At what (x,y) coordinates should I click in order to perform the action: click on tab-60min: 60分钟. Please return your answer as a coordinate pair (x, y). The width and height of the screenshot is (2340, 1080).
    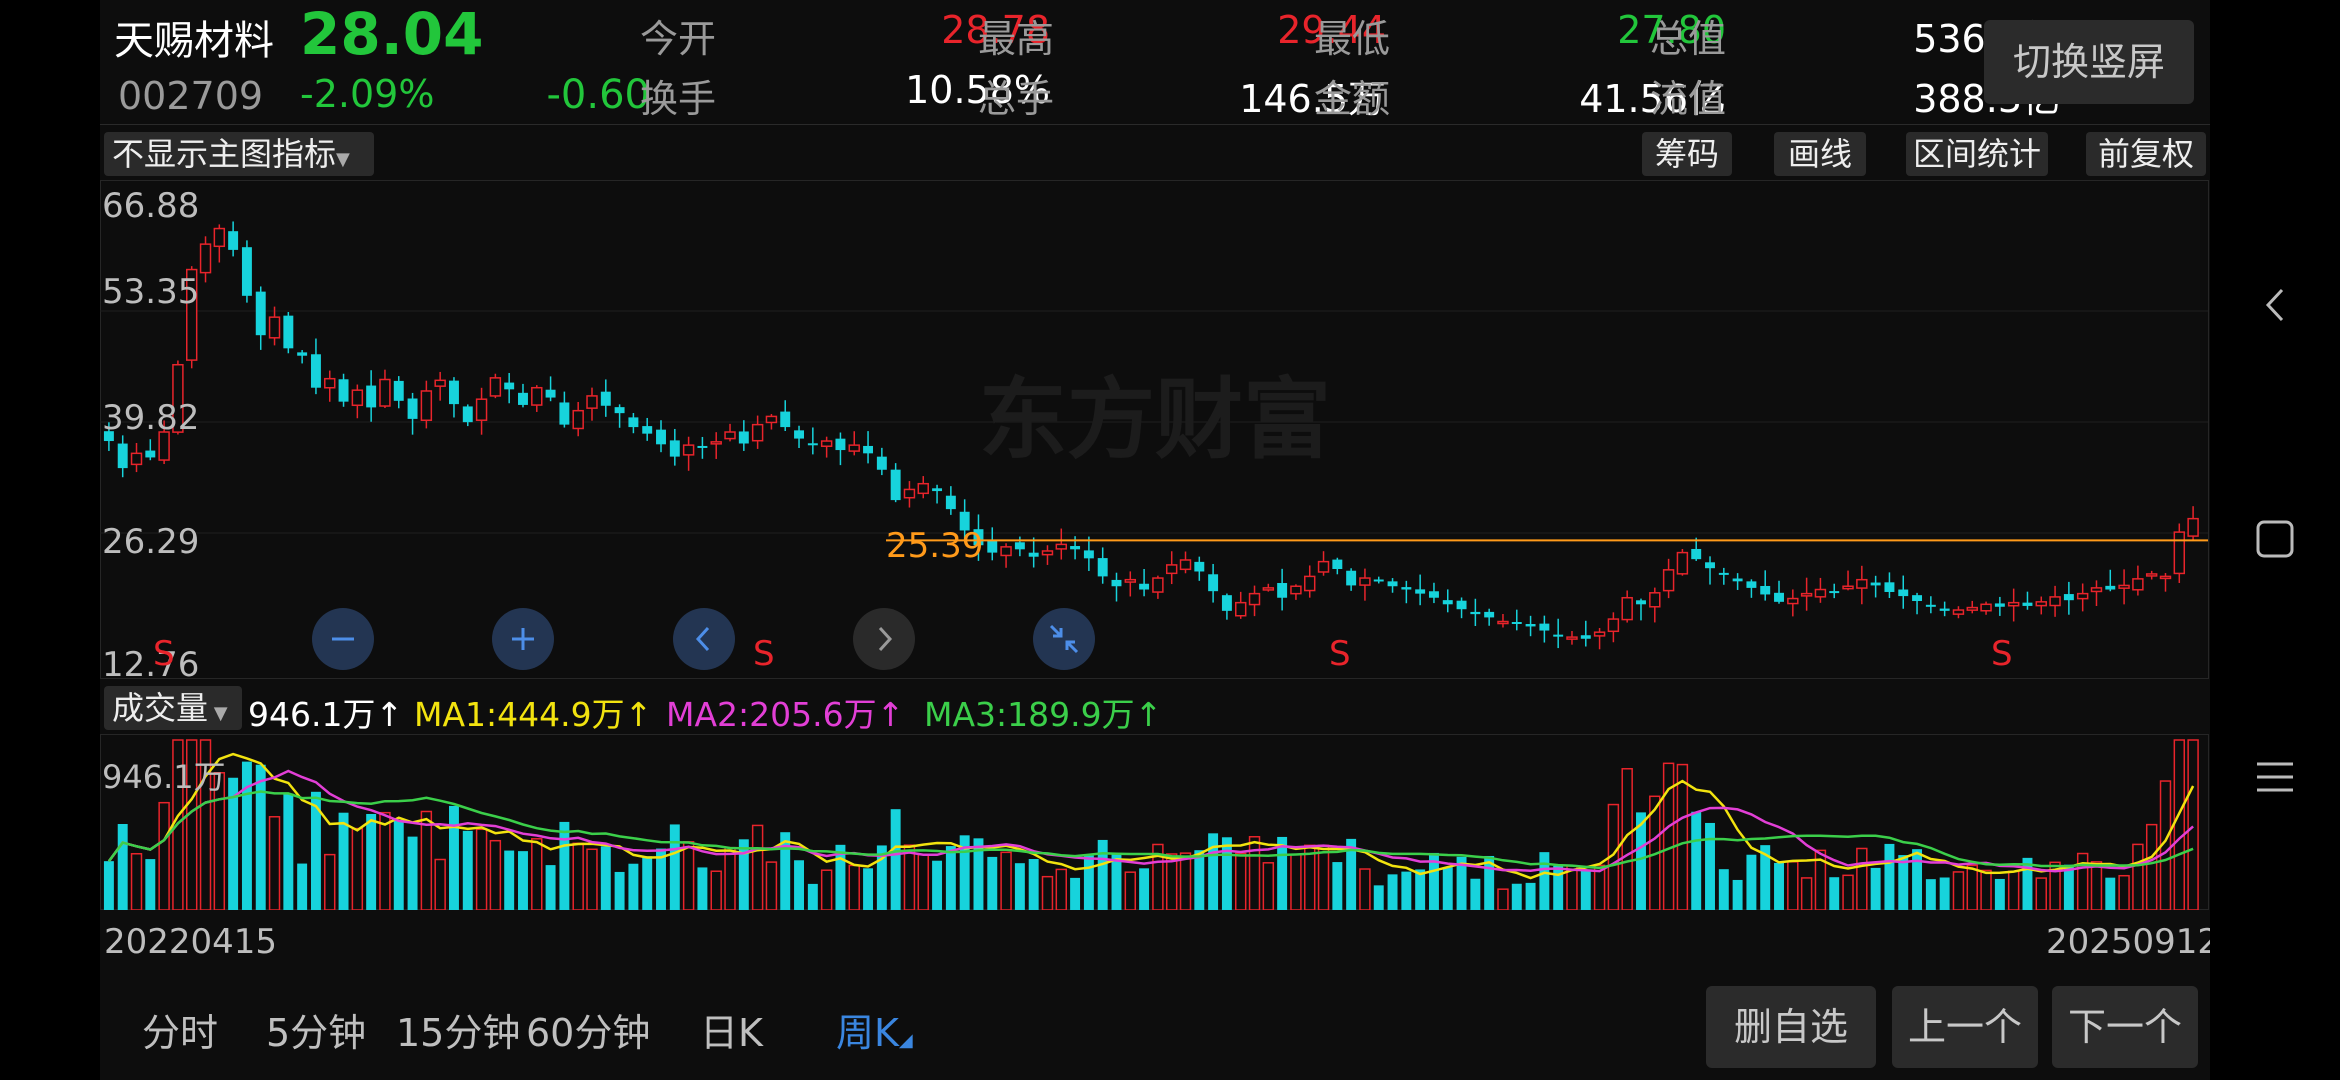
    Looking at the image, I should click on (588, 1029).